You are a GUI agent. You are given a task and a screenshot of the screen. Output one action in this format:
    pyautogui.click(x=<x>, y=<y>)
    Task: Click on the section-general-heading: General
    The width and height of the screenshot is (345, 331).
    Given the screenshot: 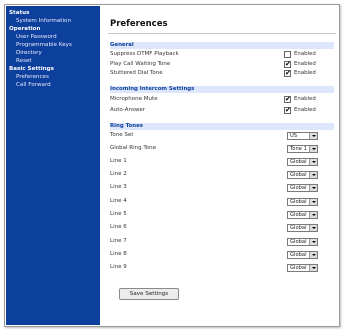 What is the action you would take?
    pyautogui.click(x=122, y=44)
    